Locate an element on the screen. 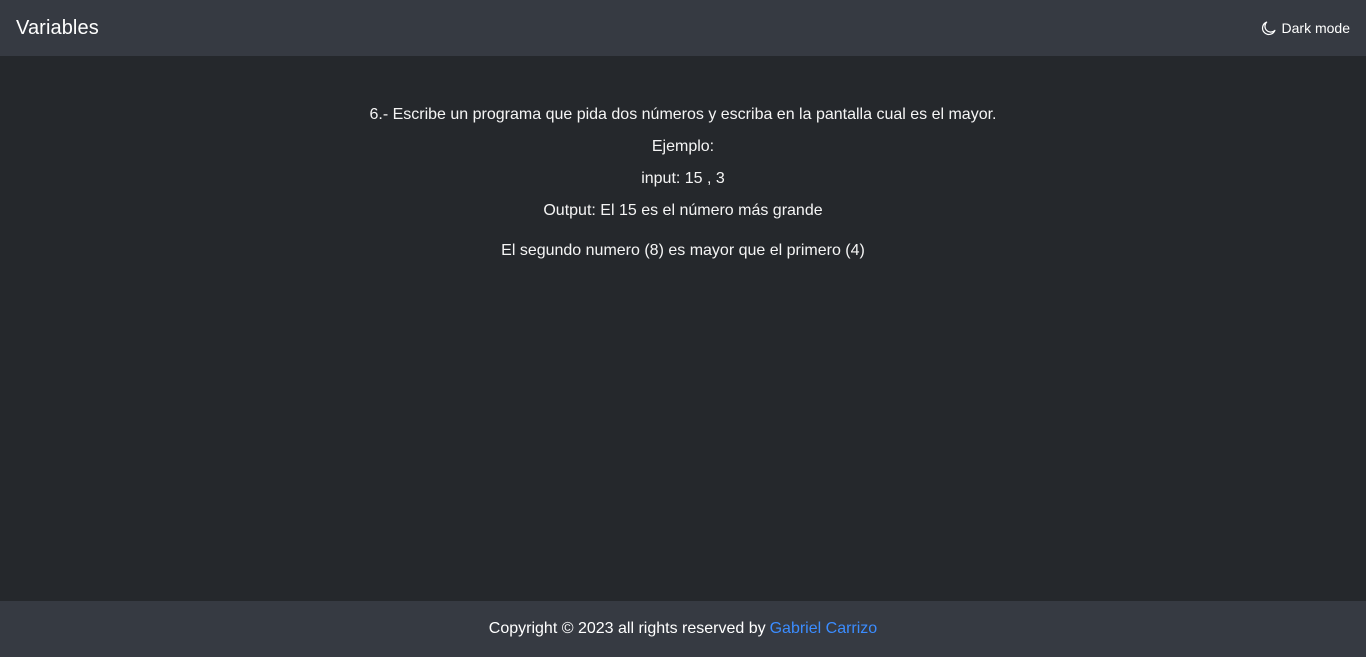 Image resolution: width=1366 pixels, height=657 pixels. moon-icon is located at coordinates (1268, 28).